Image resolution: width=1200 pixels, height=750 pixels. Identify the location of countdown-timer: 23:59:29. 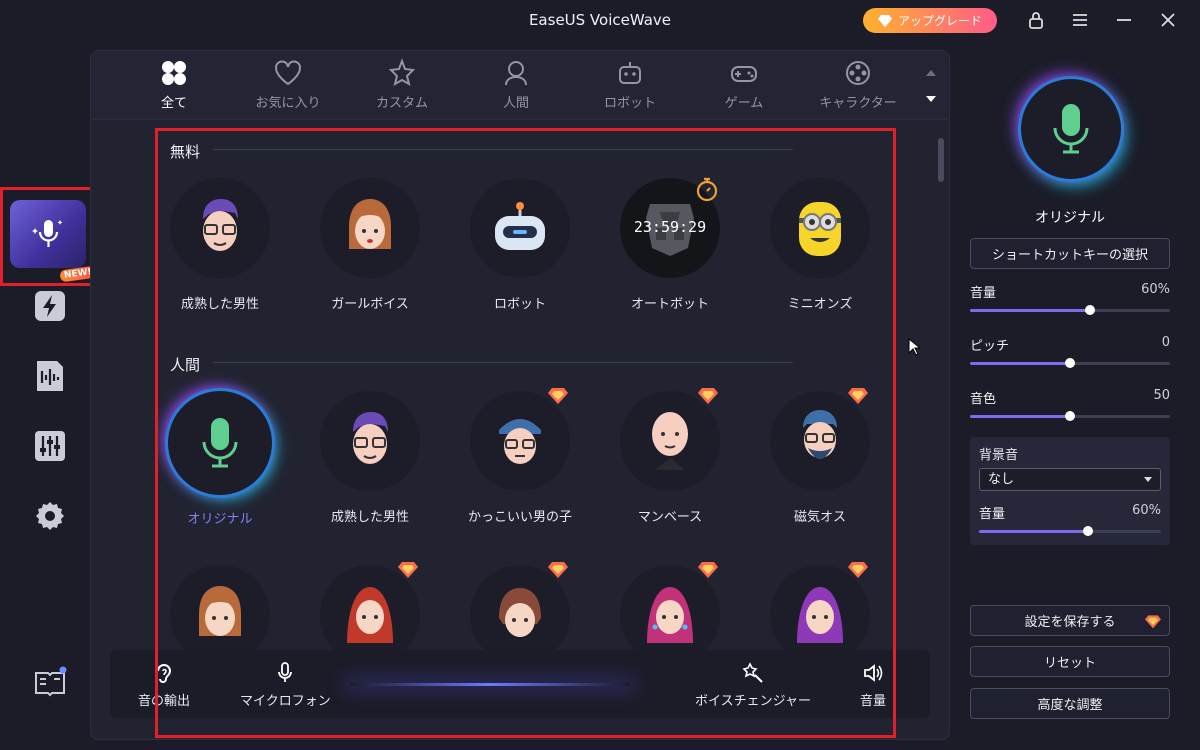
(670, 227).